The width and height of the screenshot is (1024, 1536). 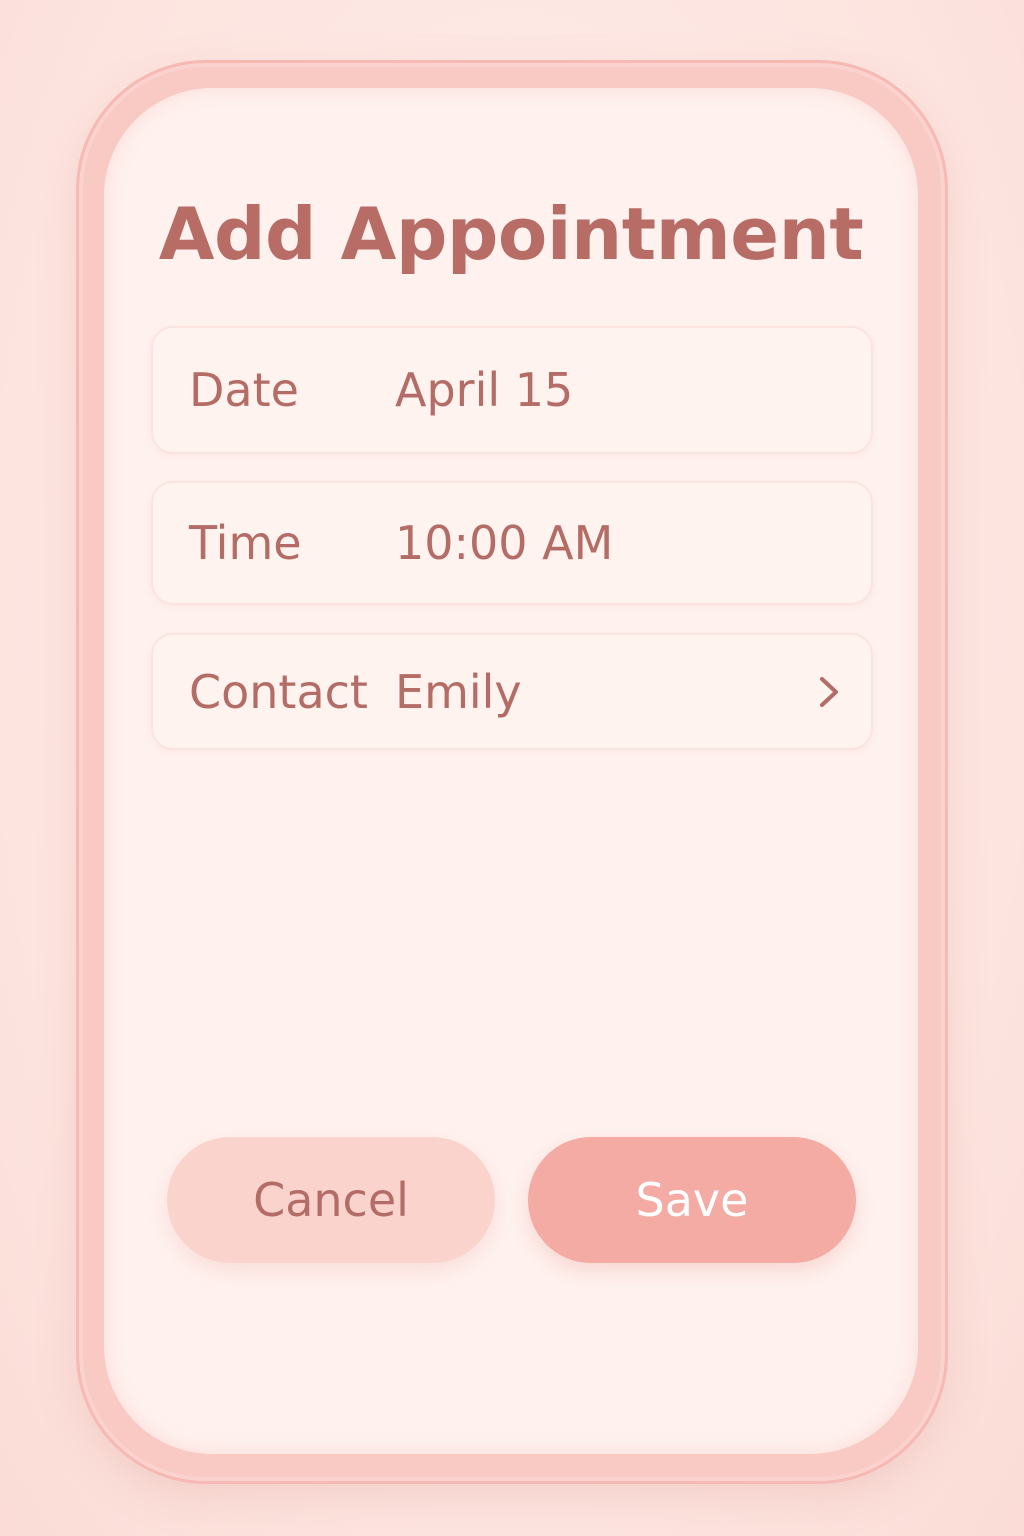 I want to click on chevron-right-icon, so click(x=829, y=691).